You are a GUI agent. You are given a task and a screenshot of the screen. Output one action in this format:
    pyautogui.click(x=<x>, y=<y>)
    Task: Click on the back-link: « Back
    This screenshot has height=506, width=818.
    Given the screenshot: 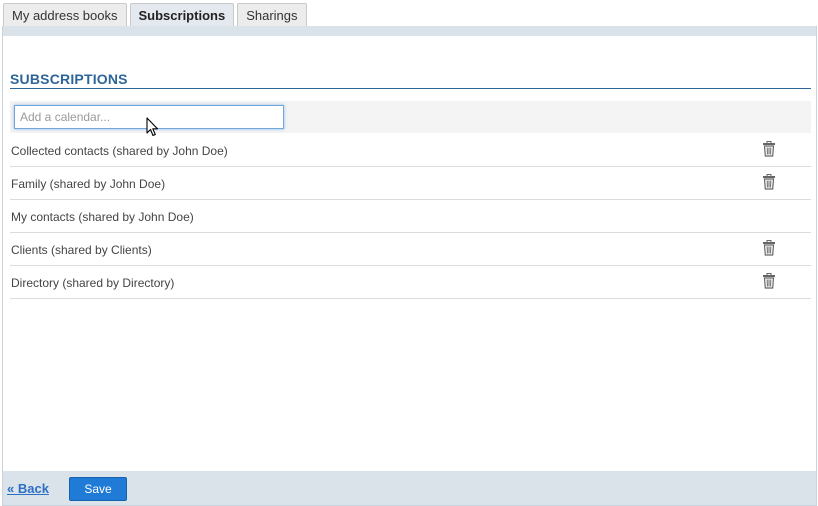 What is the action you would take?
    pyautogui.click(x=28, y=488)
    